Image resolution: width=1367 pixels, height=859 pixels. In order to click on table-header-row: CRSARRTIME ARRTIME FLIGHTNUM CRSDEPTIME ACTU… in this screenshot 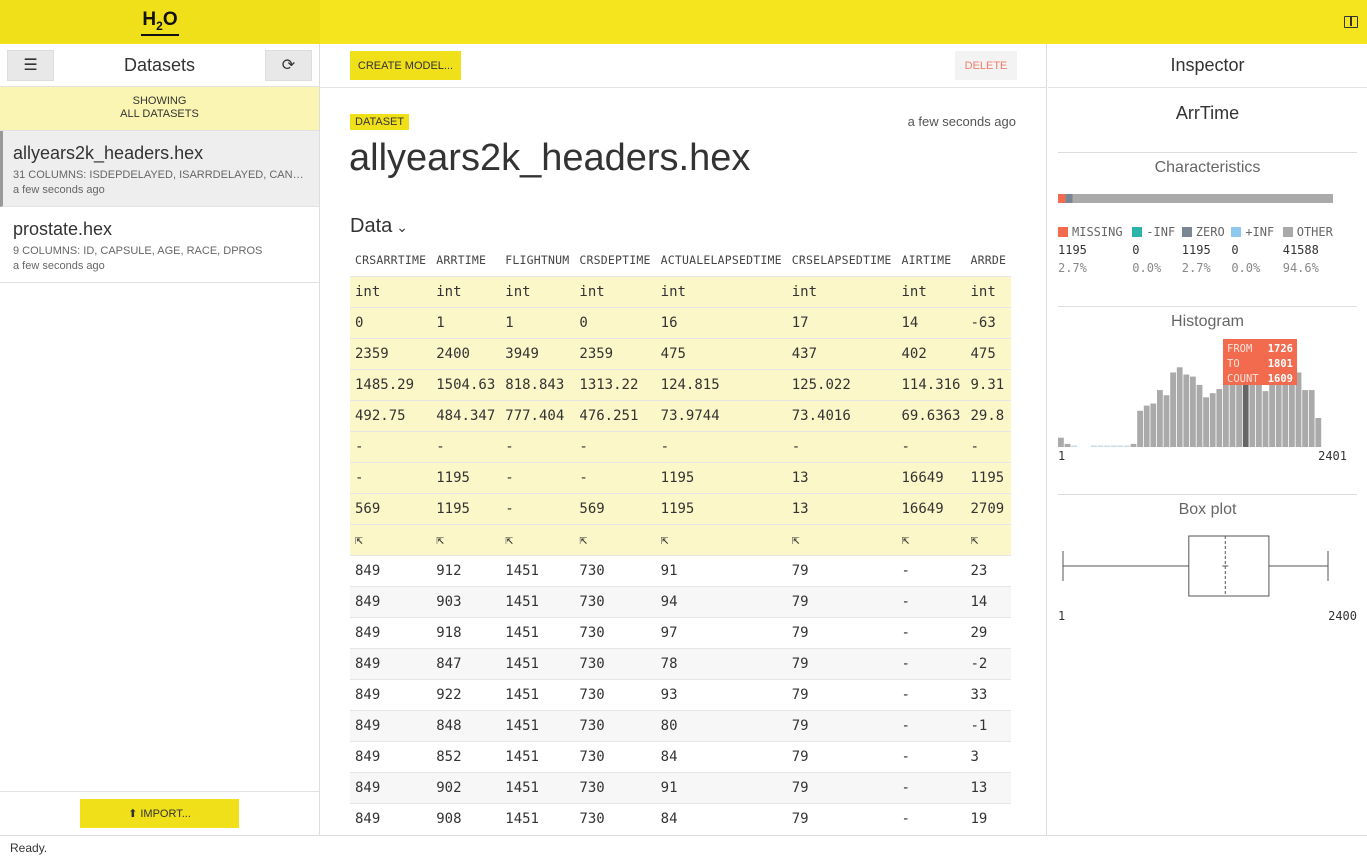, I will do `click(680, 260)`.